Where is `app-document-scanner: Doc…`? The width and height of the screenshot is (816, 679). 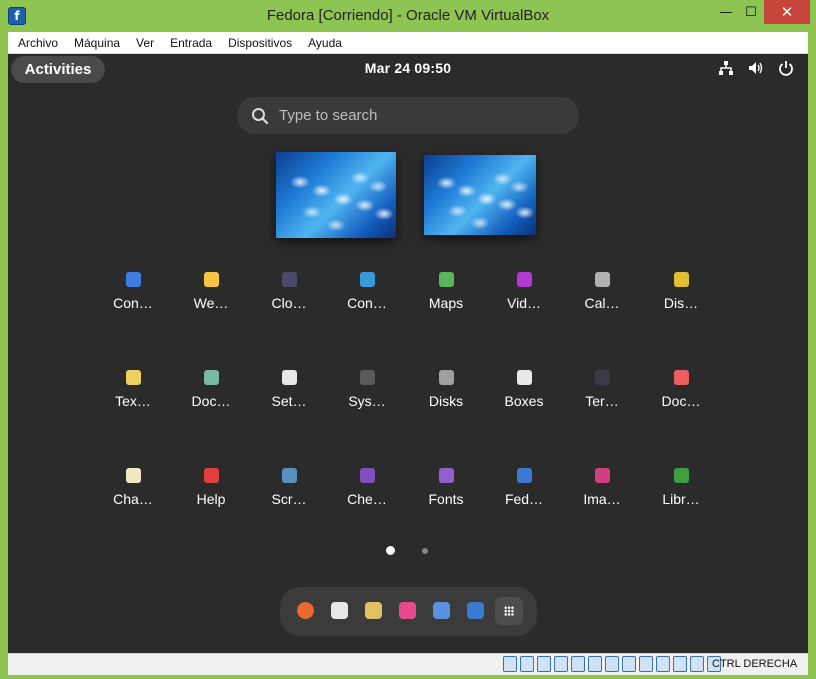 app-document-scanner: Doc… is located at coordinates (211, 392).